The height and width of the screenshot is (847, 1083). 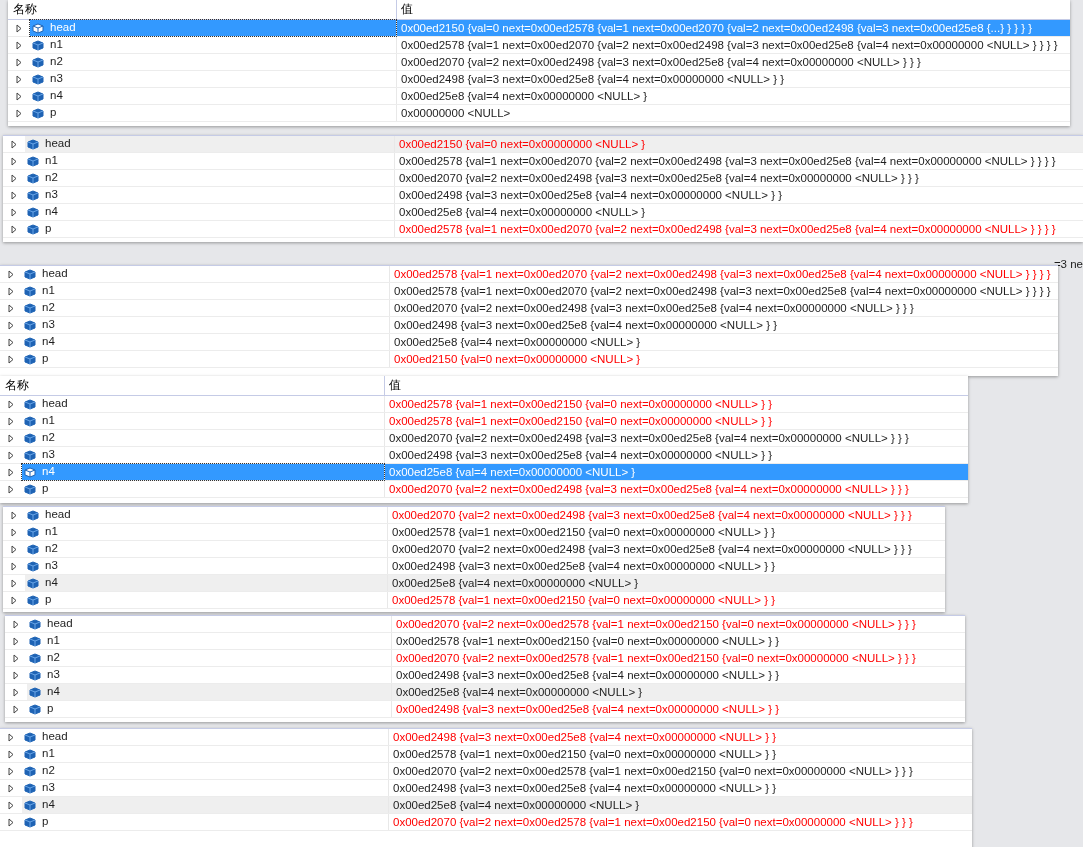 What do you see at coordinates (209, 144) in the screenshot?
I see `name-cell: head` at bounding box center [209, 144].